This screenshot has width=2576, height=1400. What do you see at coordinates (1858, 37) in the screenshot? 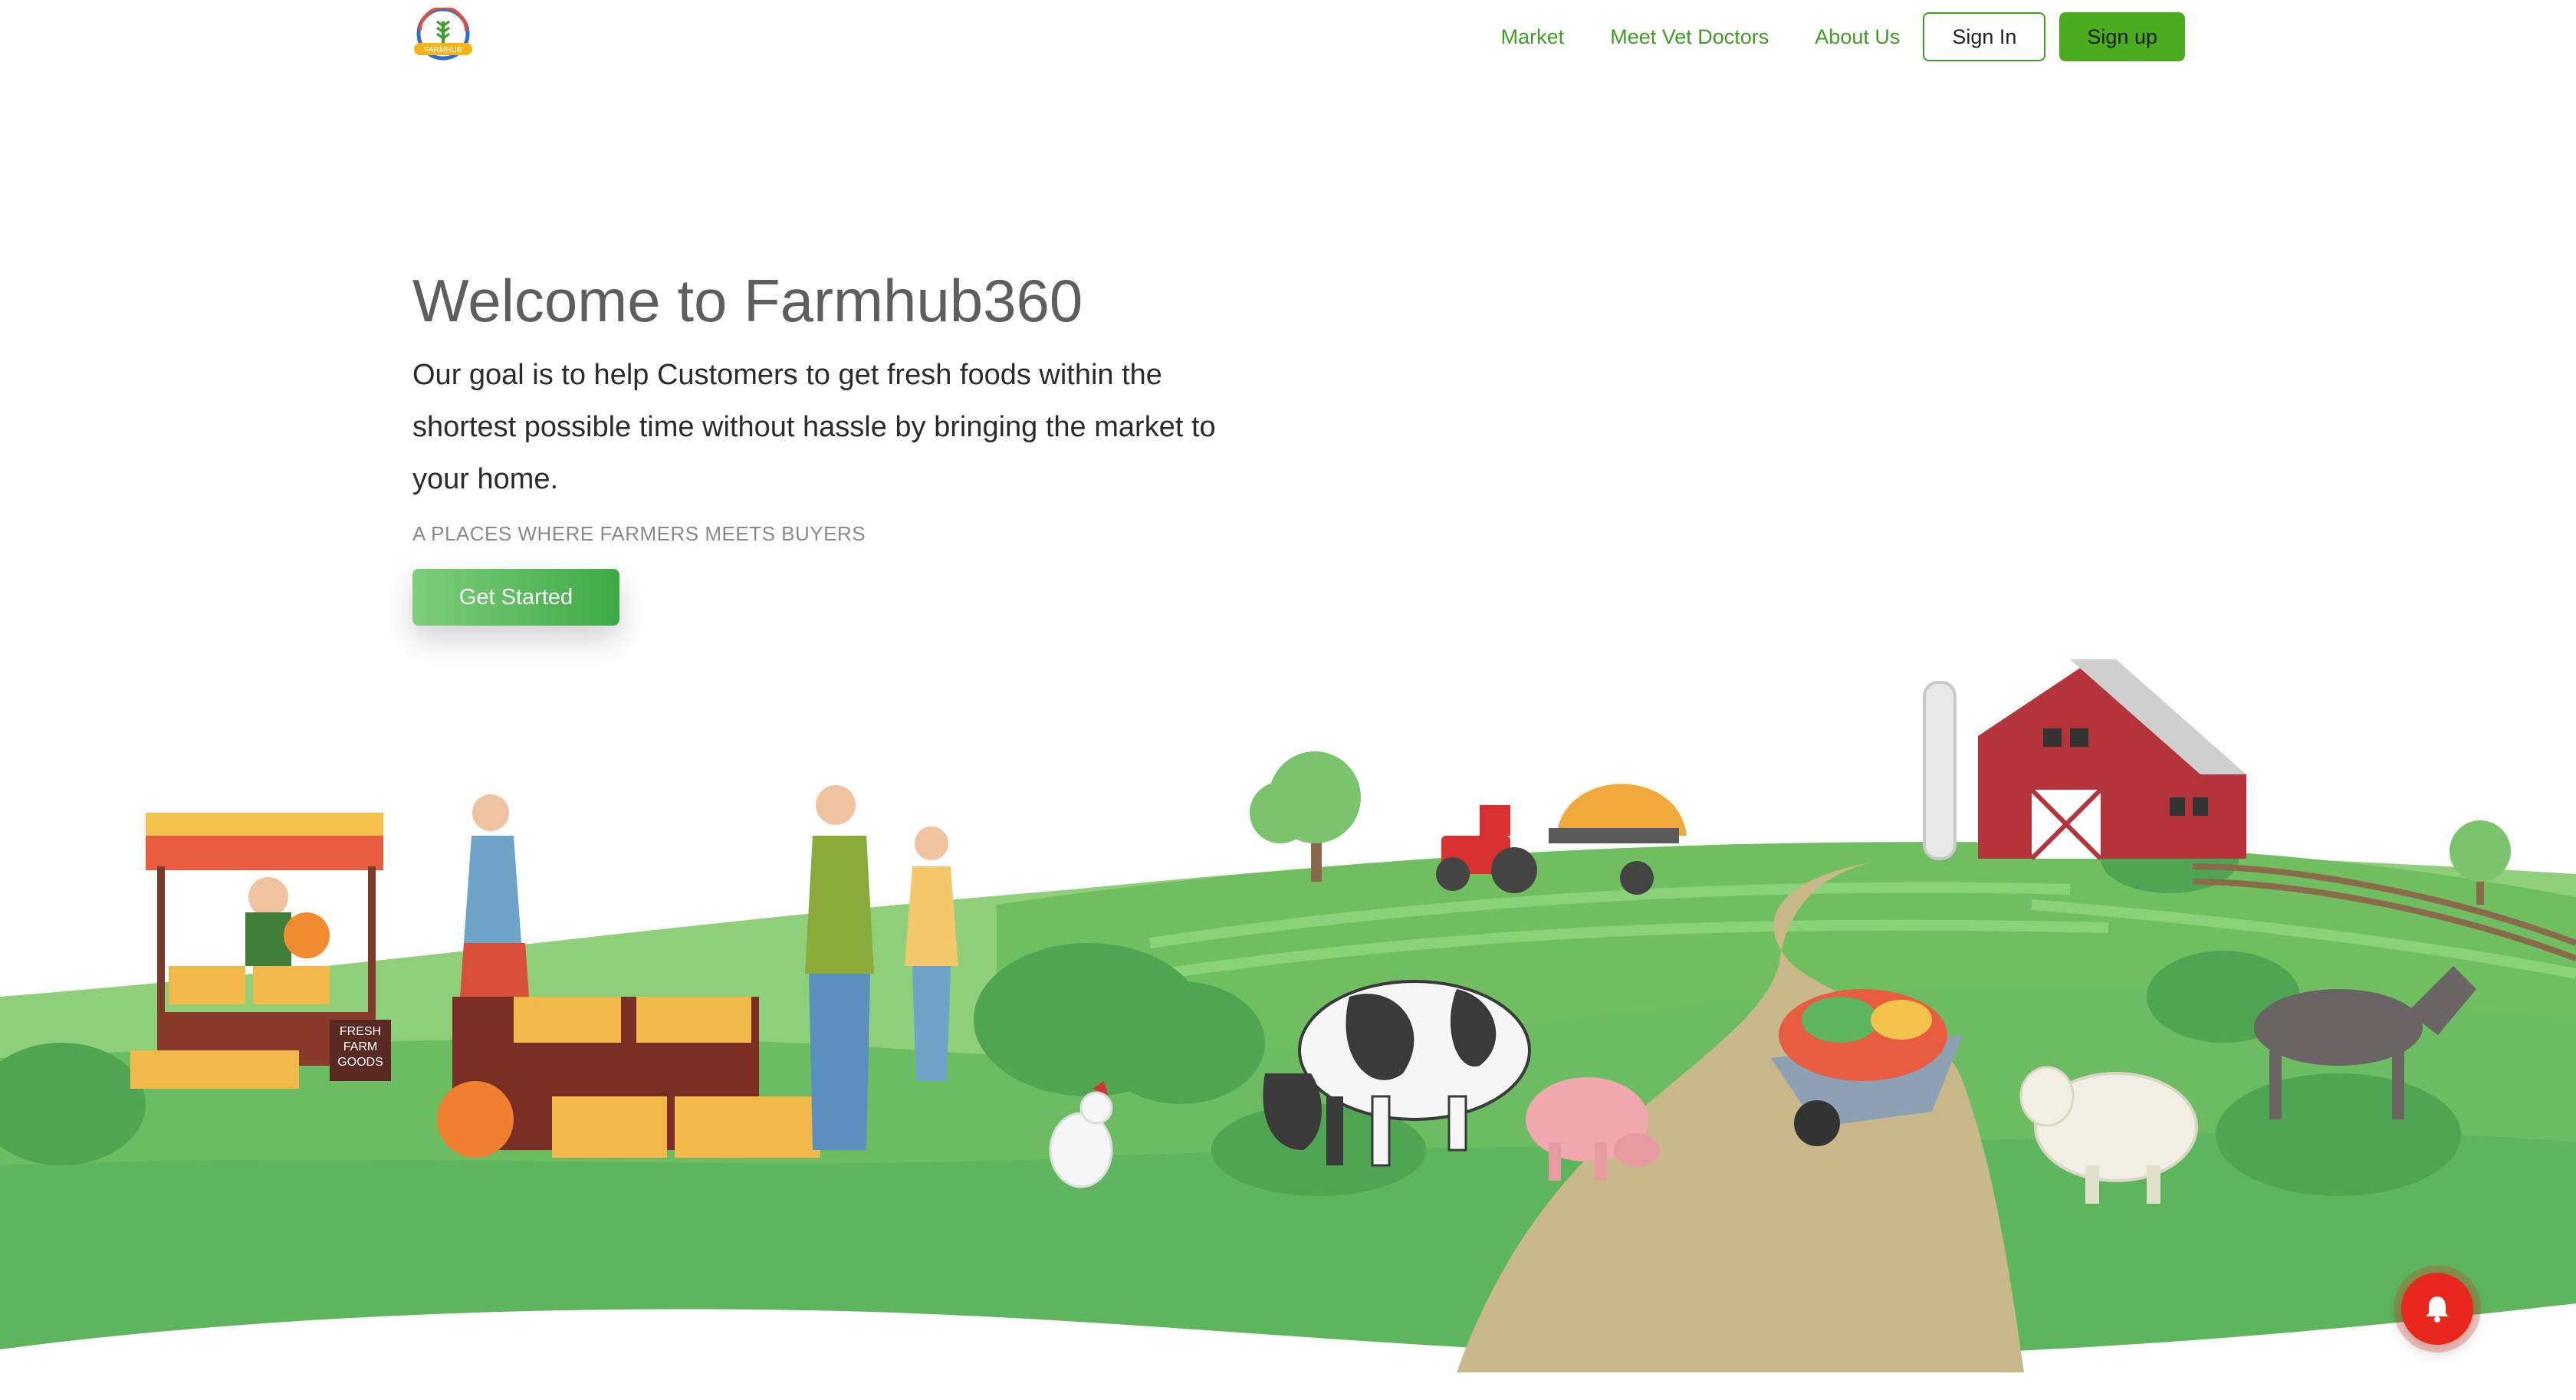
I see `nav-link-about-us: About Us` at bounding box center [1858, 37].